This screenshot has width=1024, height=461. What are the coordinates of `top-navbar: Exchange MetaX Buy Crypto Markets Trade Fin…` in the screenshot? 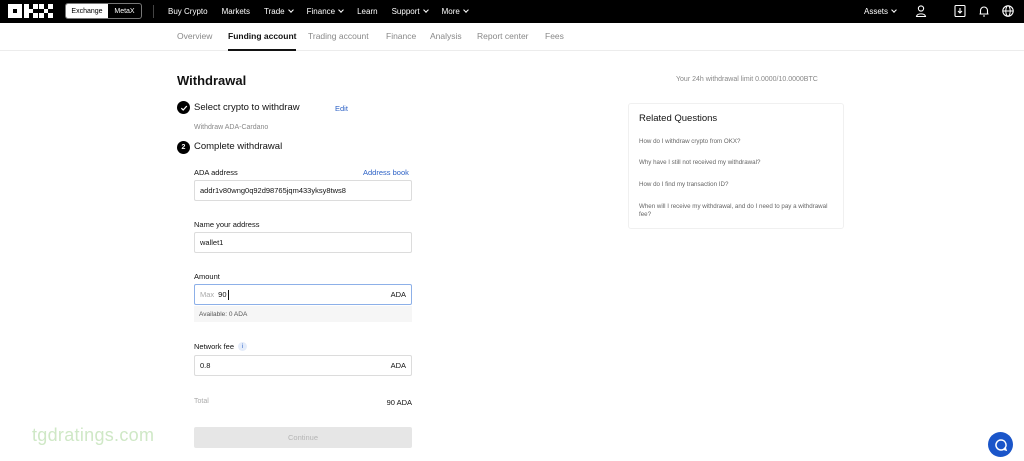 It's located at (512, 11).